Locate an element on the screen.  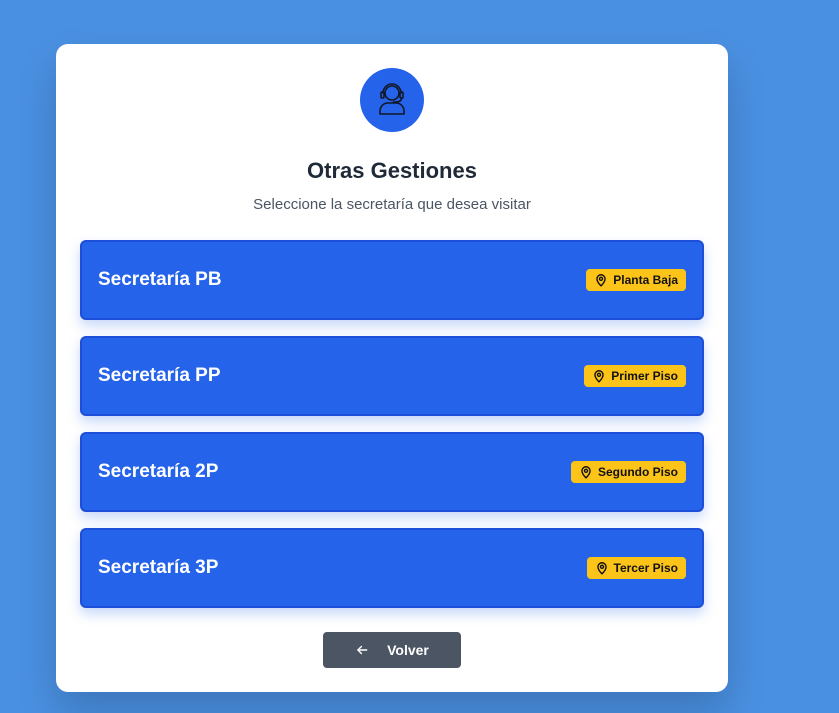
location-badge: Primer Piso is located at coordinates (635, 376).